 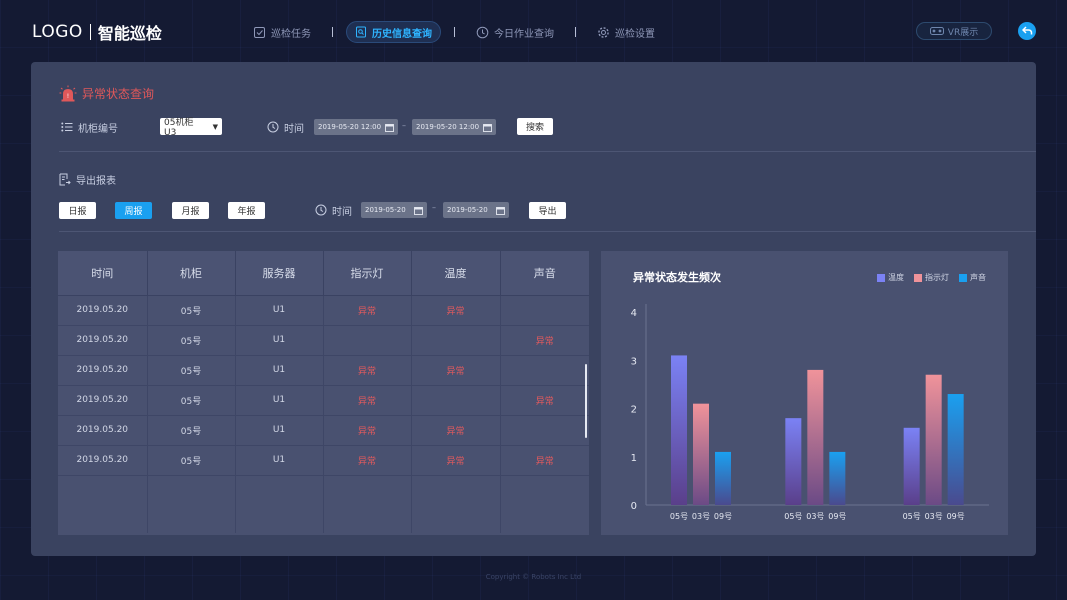 I want to click on date-range-dash: –, so click(x=404, y=125).